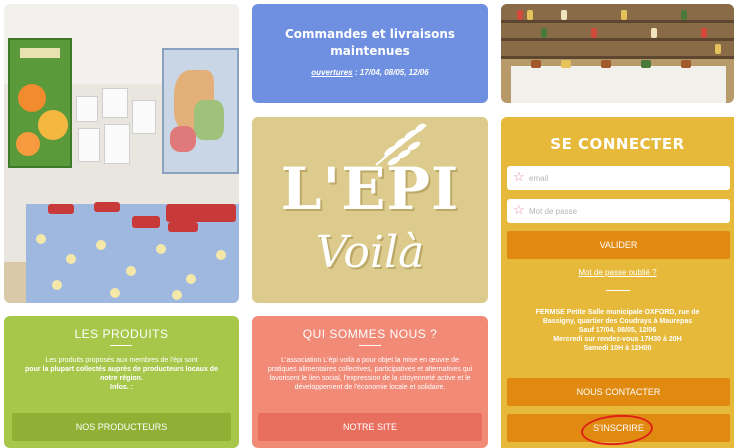  What do you see at coordinates (121, 345) in the screenshot?
I see `products-divider` at bounding box center [121, 345].